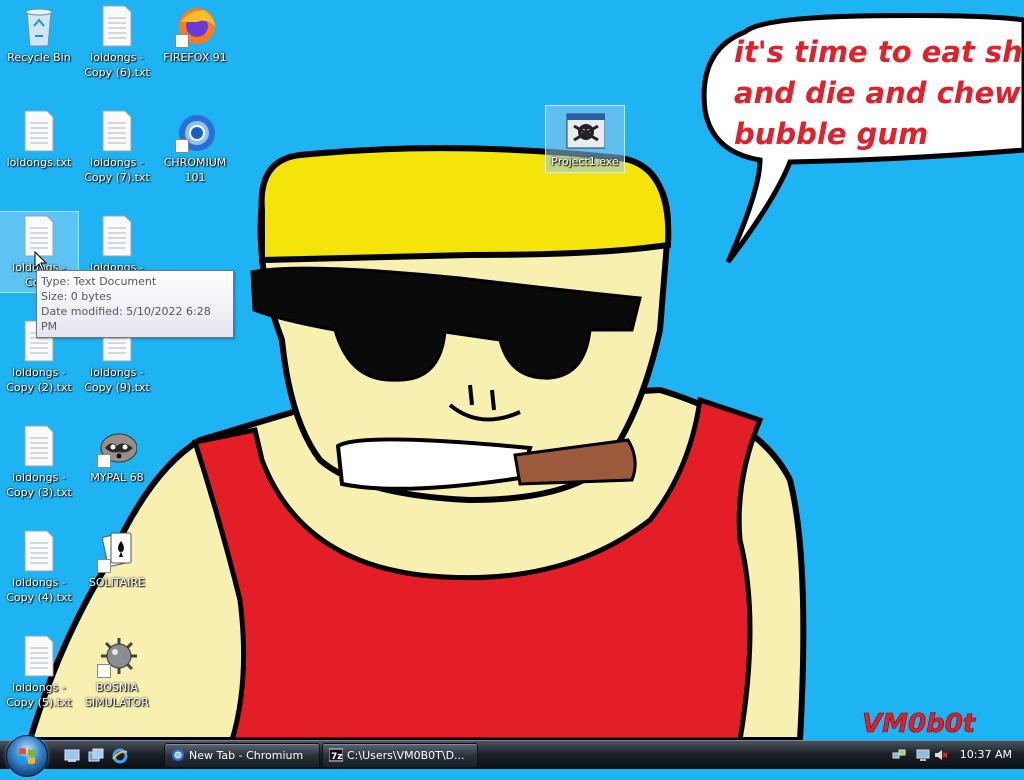  Describe the element at coordinates (76, 296) in the screenshot. I see `tooltip-size: Size: 0 bytes` at that location.